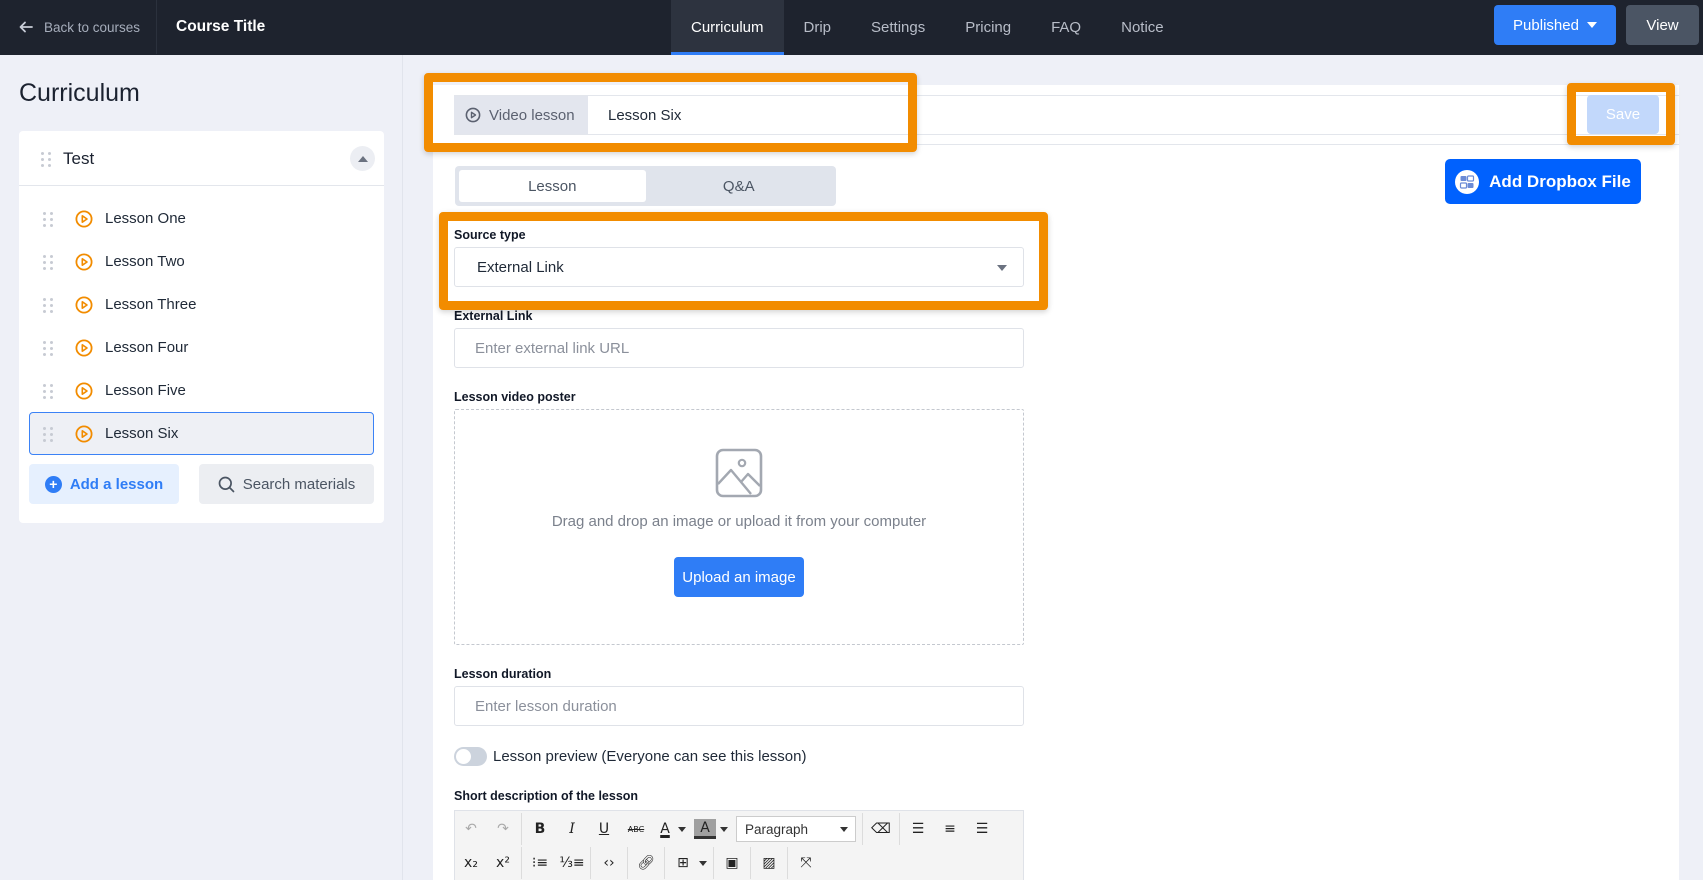  I want to click on tab-qa: Q&A, so click(739, 186).